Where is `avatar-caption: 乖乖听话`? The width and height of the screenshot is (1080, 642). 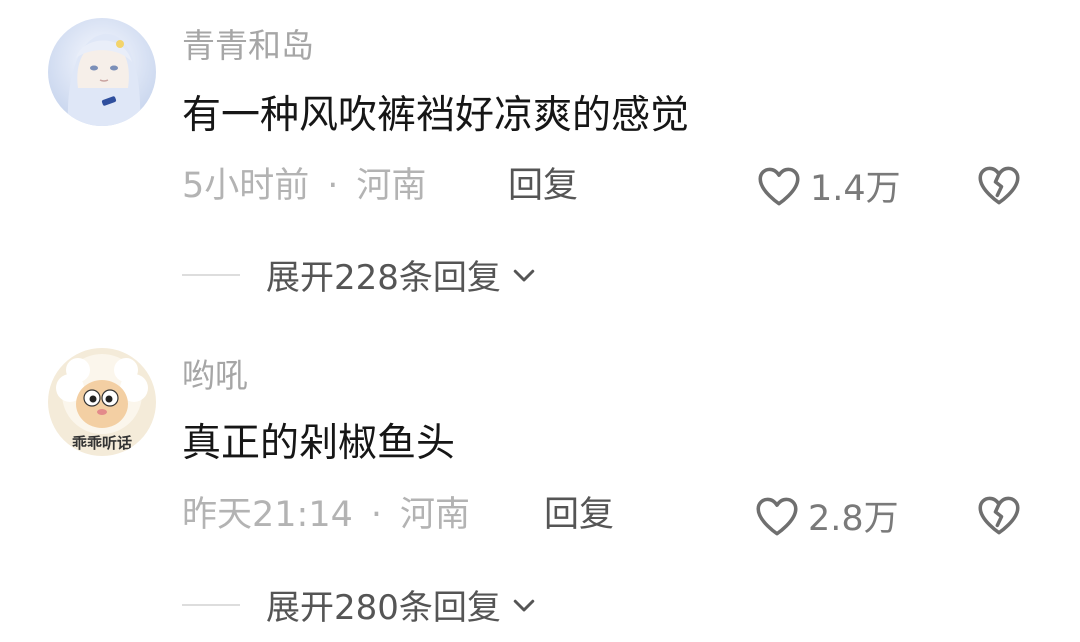
avatar-caption: 乖乖听话 is located at coordinates (101, 443).